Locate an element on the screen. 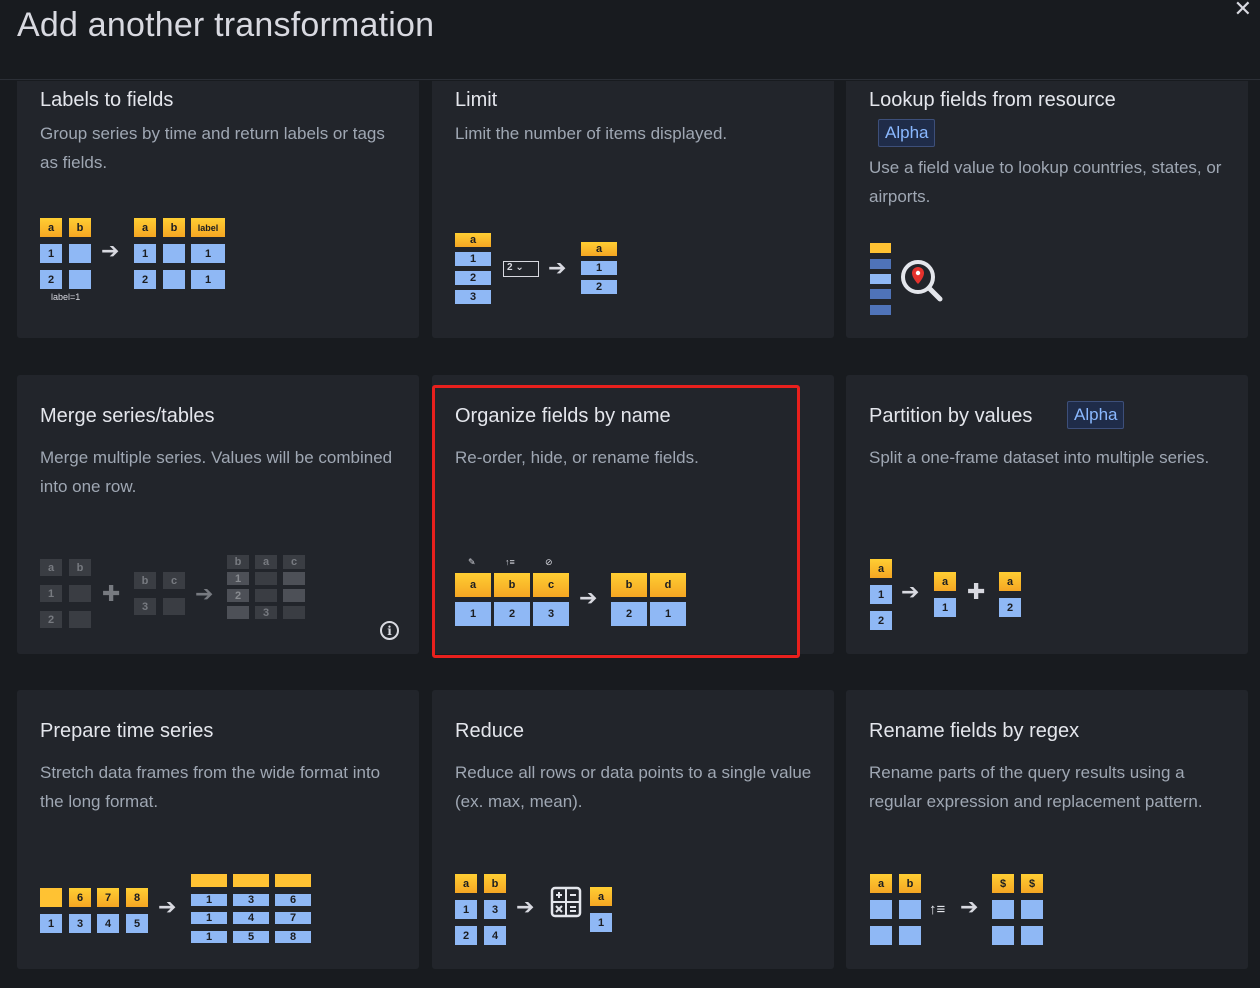 The height and width of the screenshot is (988, 1260). card-description: Limit the number of items displayed. is located at coordinates (591, 133).